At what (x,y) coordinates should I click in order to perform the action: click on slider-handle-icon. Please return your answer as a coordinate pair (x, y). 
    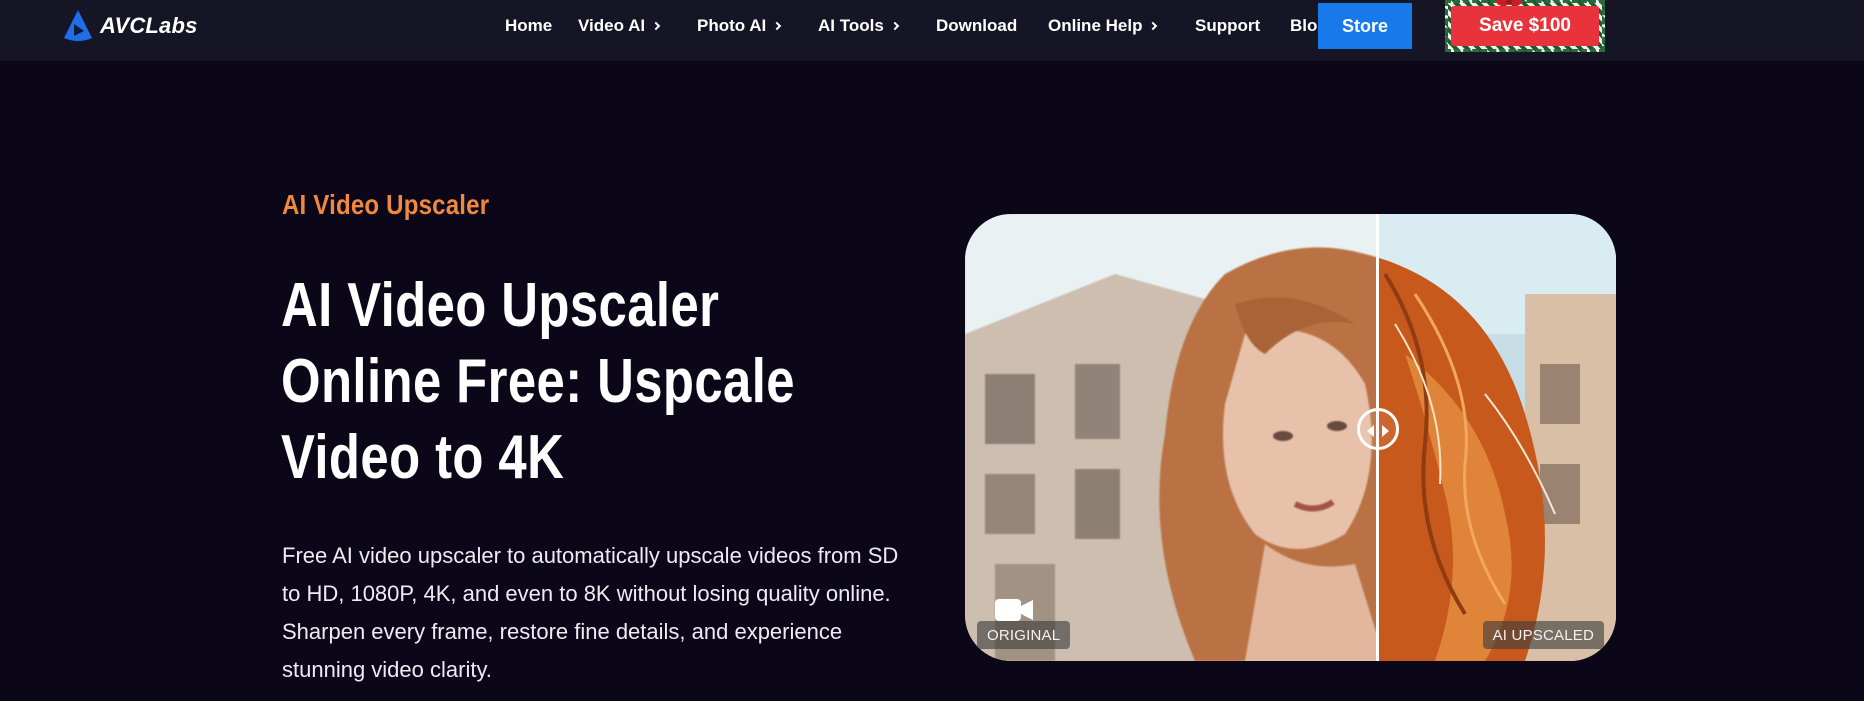
    Looking at the image, I should click on (1378, 429).